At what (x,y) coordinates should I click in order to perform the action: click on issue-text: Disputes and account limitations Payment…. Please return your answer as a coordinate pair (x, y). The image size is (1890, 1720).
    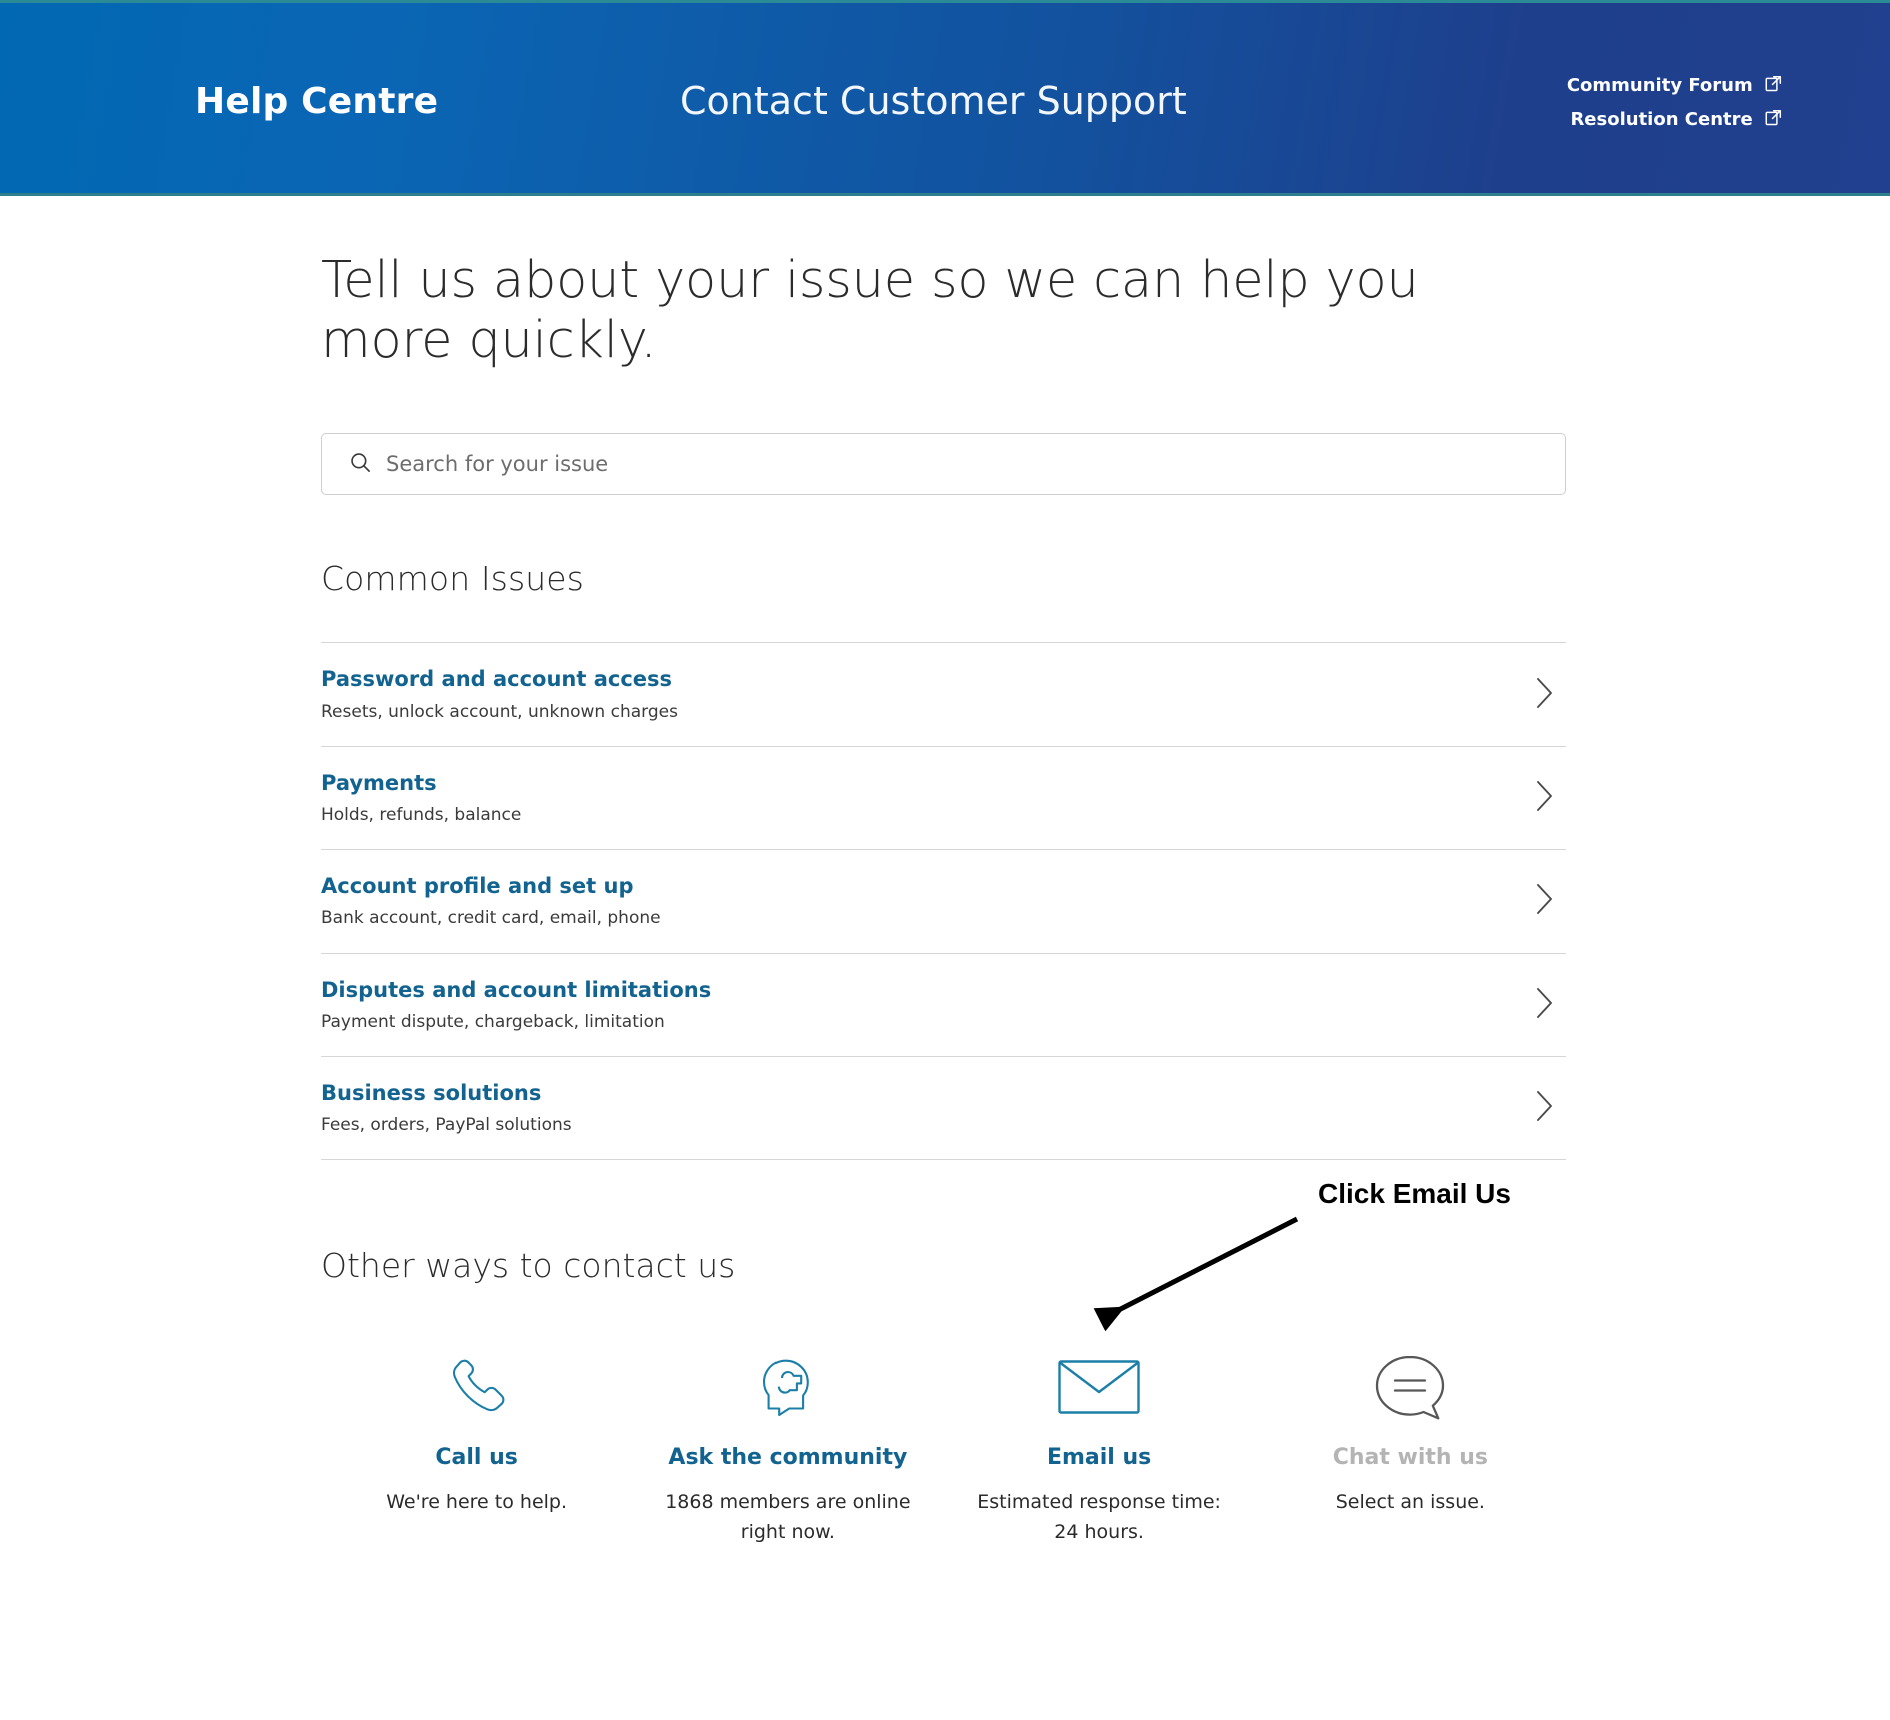
    Looking at the image, I should click on (536, 1005).